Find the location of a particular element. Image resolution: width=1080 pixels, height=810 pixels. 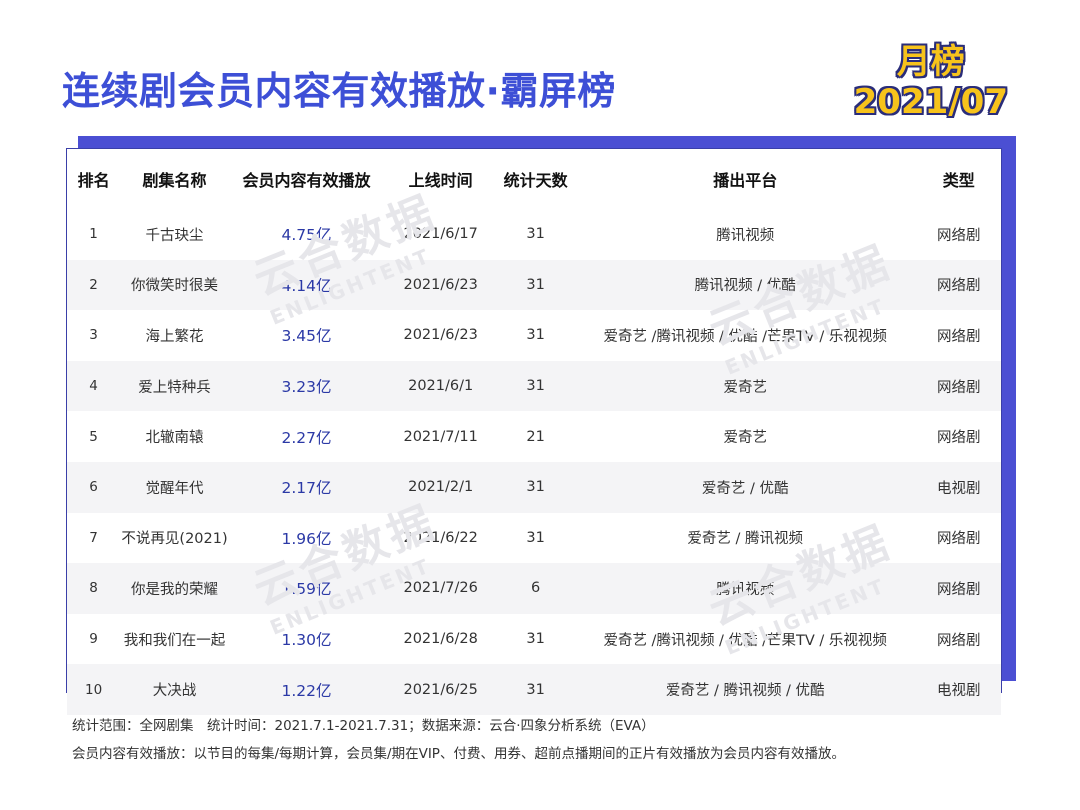

cell-date: 2021/2/1 is located at coordinates (441, 487).